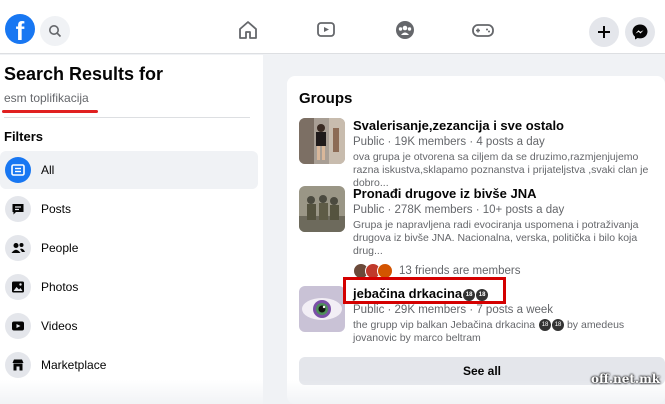  What do you see at coordinates (18, 365) in the screenshot?
I see `marketplace-icon` at bounding box center [18, 365].